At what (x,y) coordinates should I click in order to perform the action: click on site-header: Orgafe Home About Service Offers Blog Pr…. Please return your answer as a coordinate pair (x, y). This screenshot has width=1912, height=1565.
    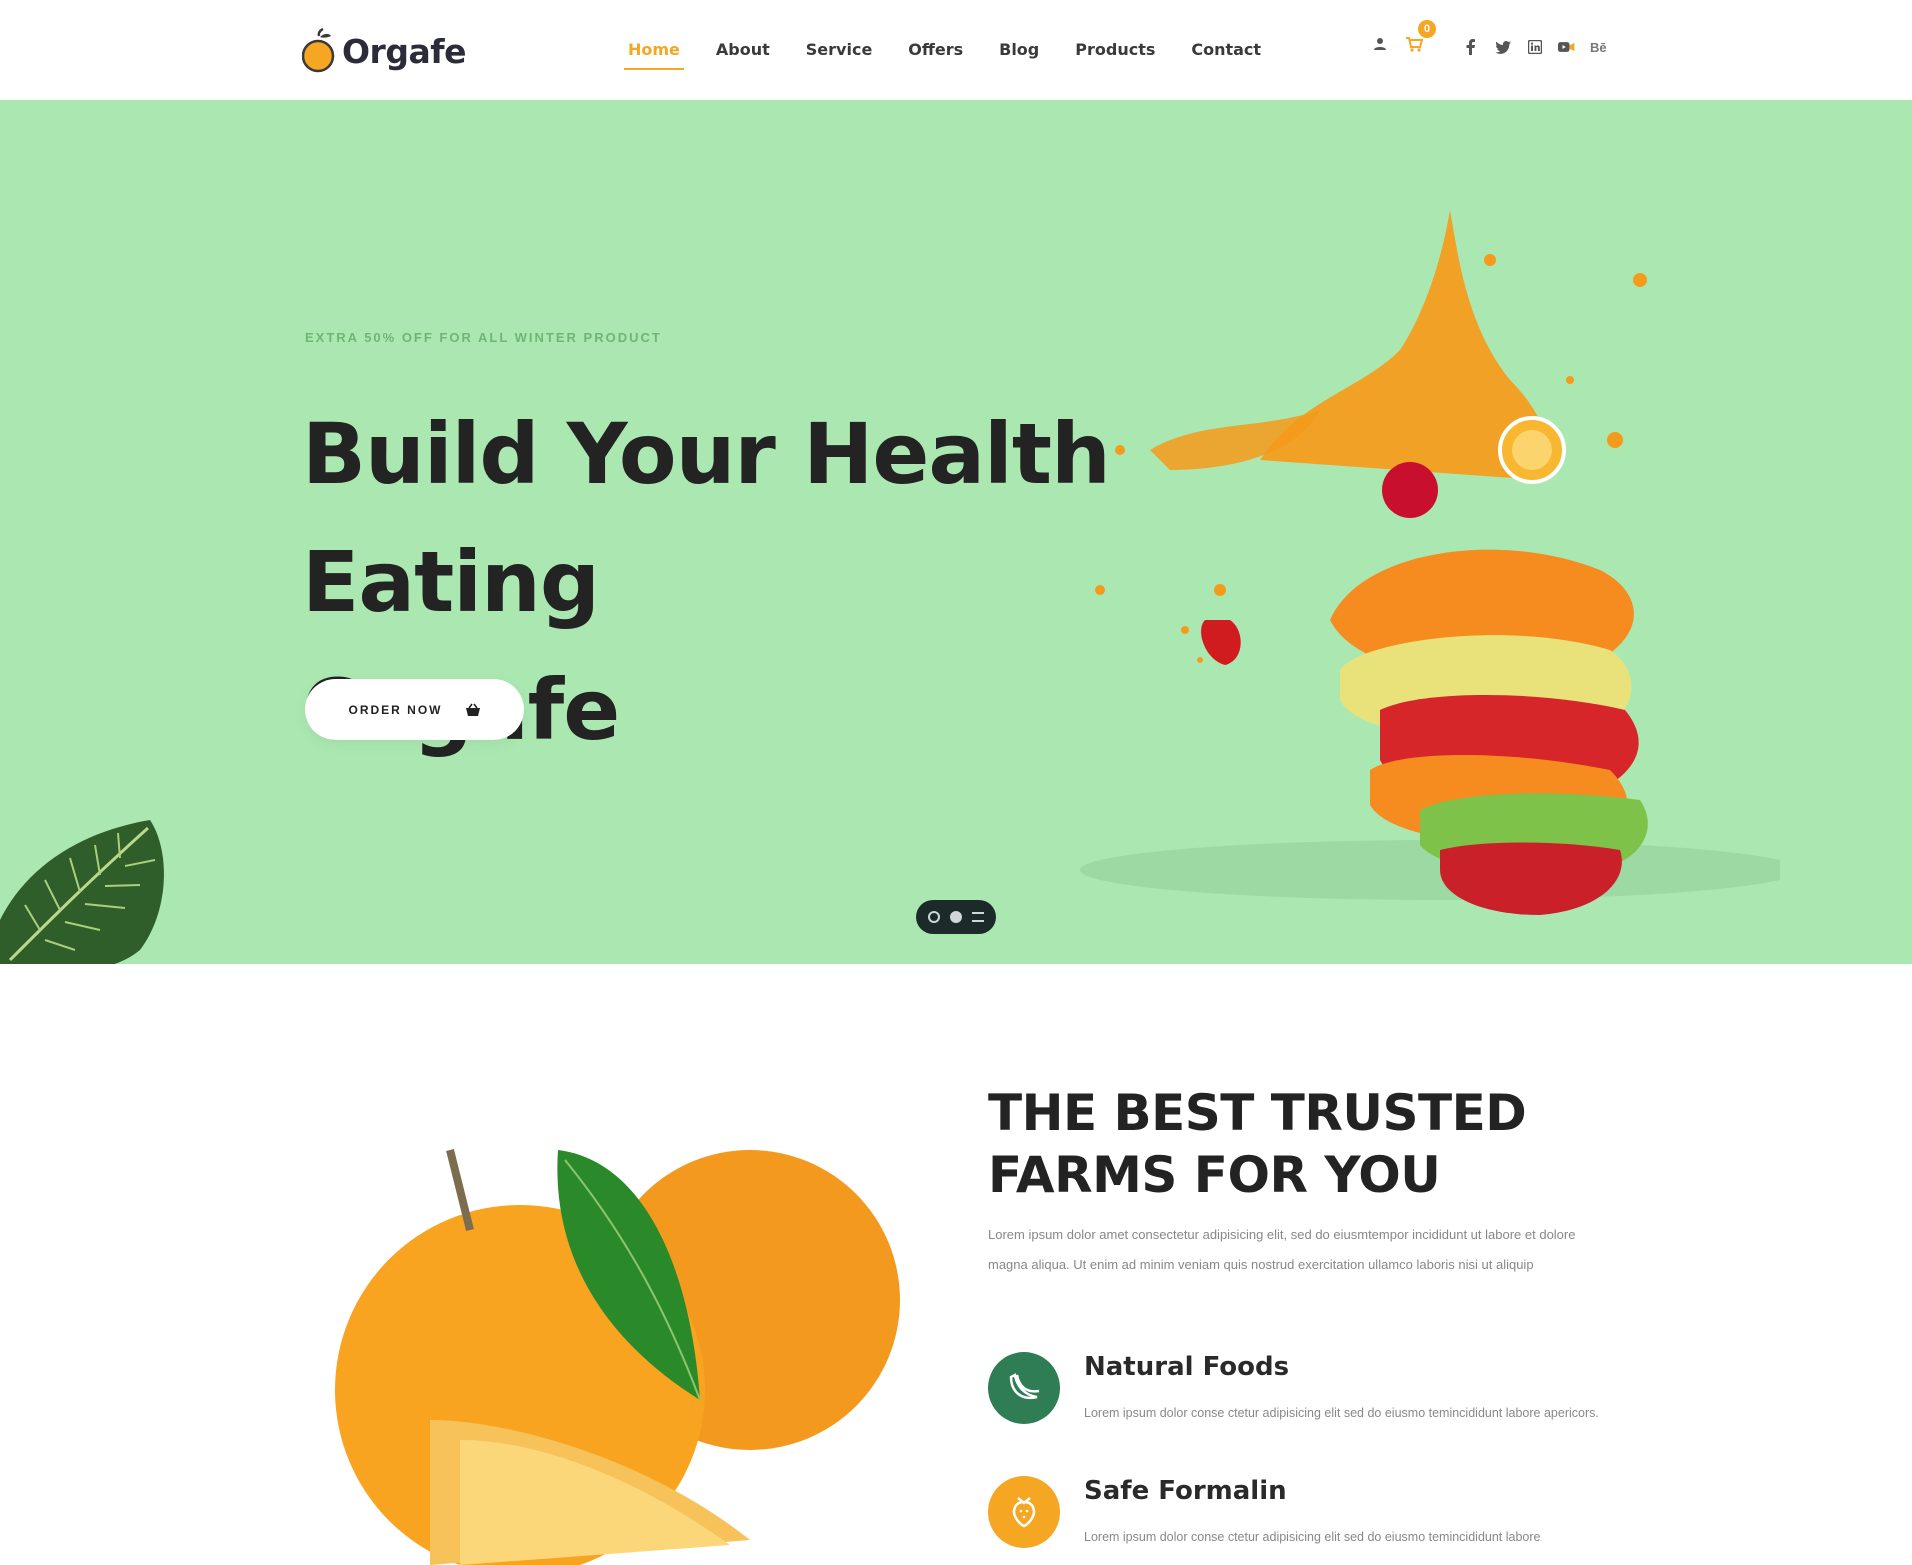
    Looking at the image, I should click on (956, 50).